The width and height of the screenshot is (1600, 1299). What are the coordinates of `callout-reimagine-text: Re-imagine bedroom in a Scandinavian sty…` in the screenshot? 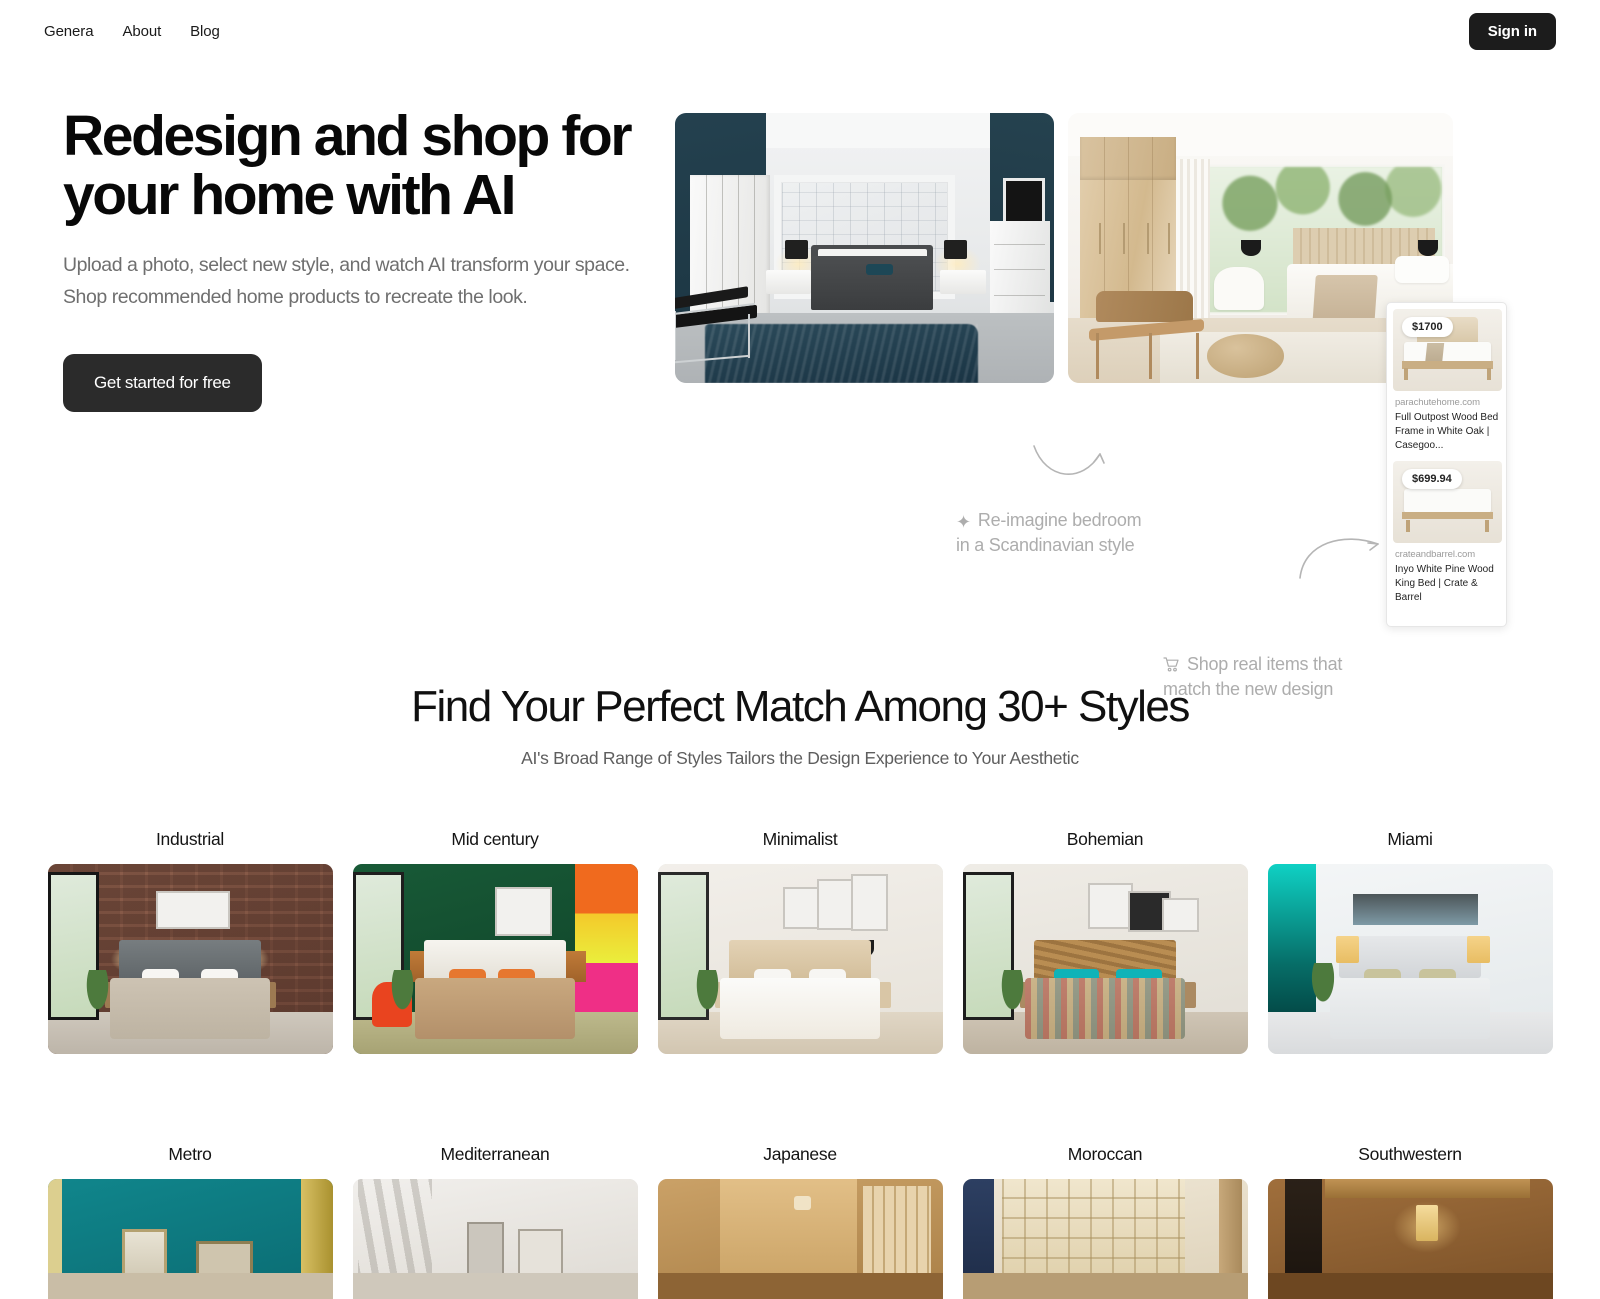 It's located at (1049, 533).